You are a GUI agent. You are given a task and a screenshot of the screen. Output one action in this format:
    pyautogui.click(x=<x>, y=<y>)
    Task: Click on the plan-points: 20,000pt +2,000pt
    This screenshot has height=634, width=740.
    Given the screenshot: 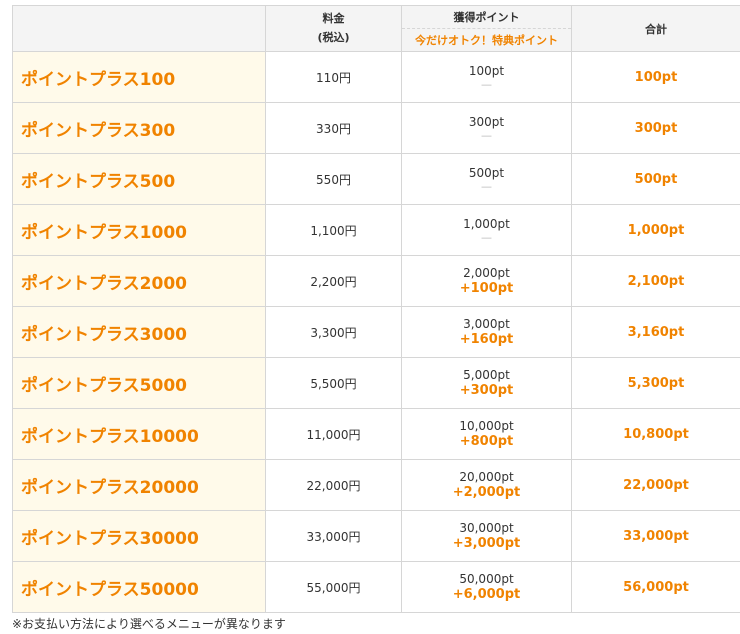 What is the action you would take?
    pyautogui.click(x=486, y=485)
    